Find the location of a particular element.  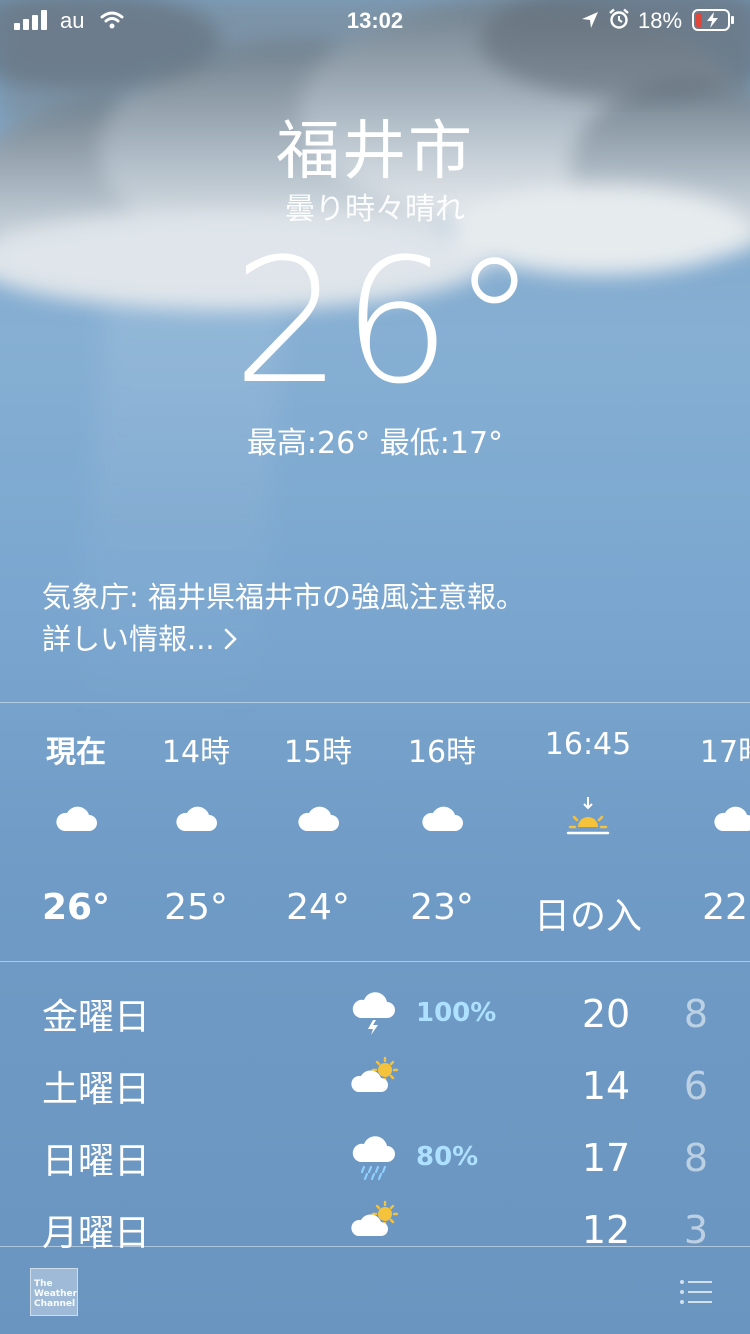

high-temperature: 14 is located at coordinates (606, 1086).